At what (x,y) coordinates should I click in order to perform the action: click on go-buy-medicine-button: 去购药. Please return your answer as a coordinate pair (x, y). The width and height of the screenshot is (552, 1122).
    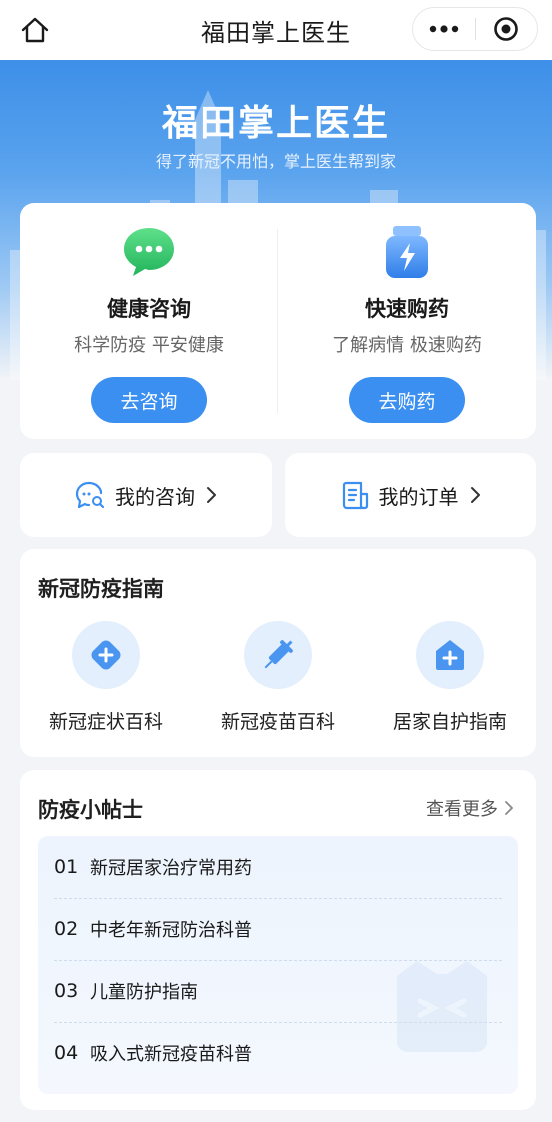
    Looking at the image, I should click on (407, 400).